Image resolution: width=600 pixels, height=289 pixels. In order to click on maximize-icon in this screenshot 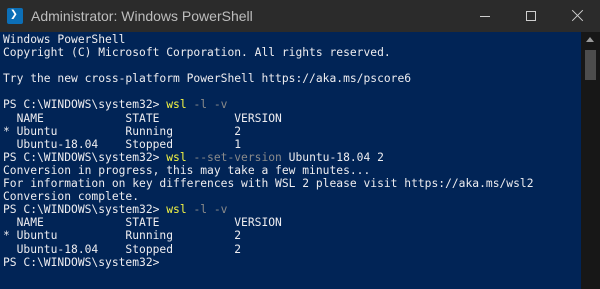, I will do `click(531, 16)`.